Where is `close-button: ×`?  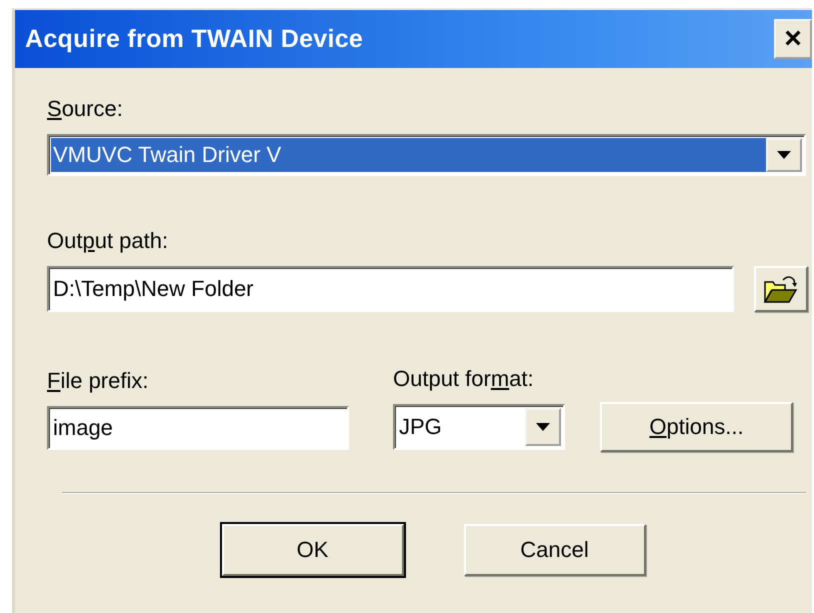 close-button: × is located at coordinates (793, 39).